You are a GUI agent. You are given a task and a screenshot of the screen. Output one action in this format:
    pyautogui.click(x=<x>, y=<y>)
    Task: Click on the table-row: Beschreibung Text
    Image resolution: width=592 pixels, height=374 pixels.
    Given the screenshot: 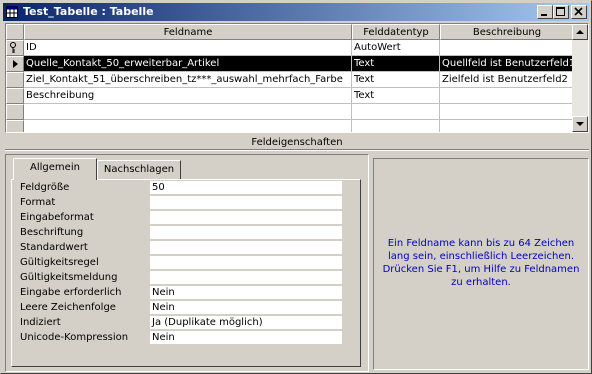 What is the action you would take?
    pyautogui.click(x=290, y=96)
    